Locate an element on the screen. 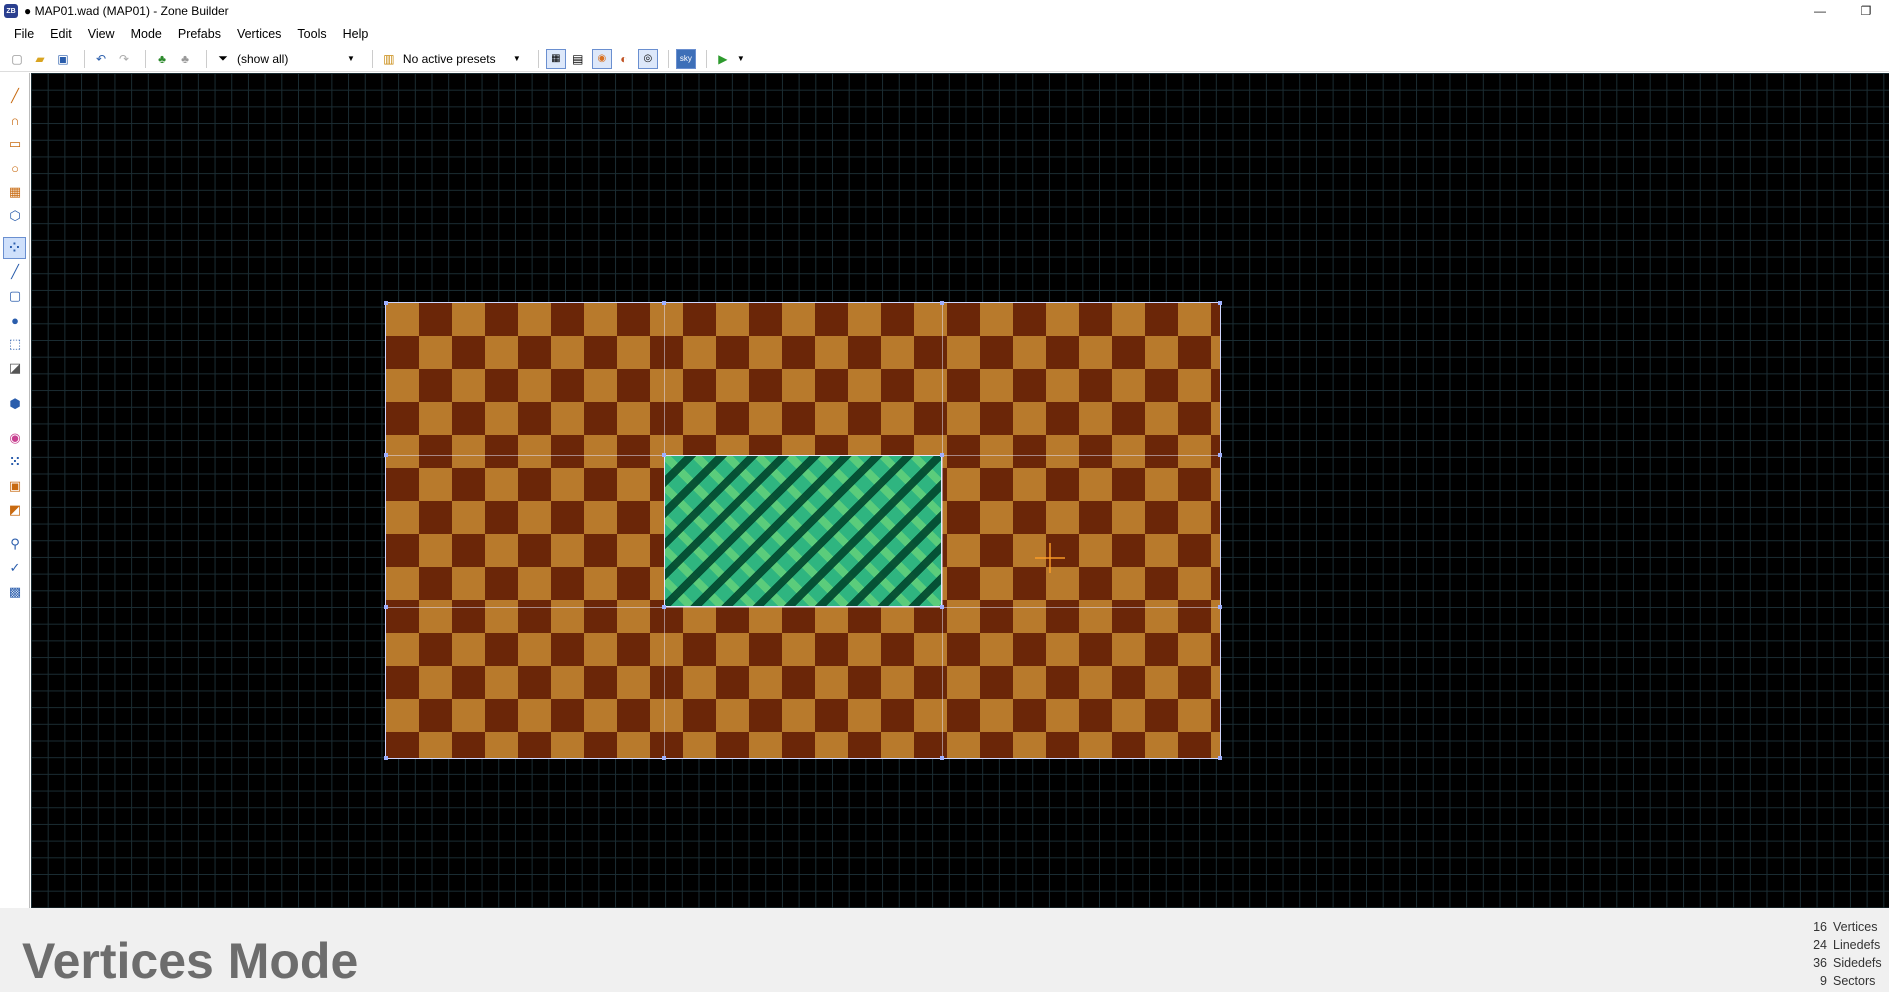  floor-align-icon: ◩ is located at coordinates (15, 510).